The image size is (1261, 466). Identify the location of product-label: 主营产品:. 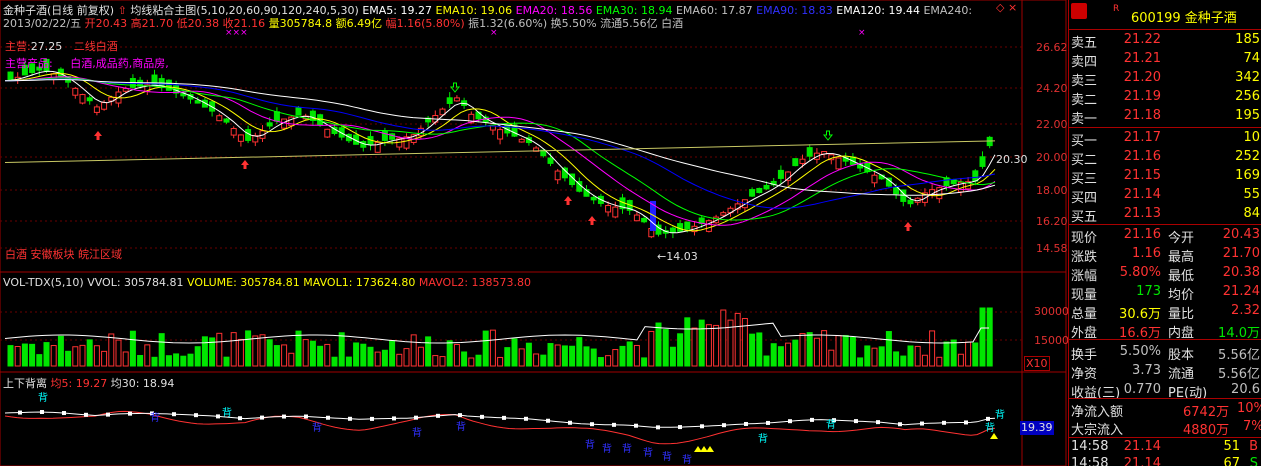
(29, 63).